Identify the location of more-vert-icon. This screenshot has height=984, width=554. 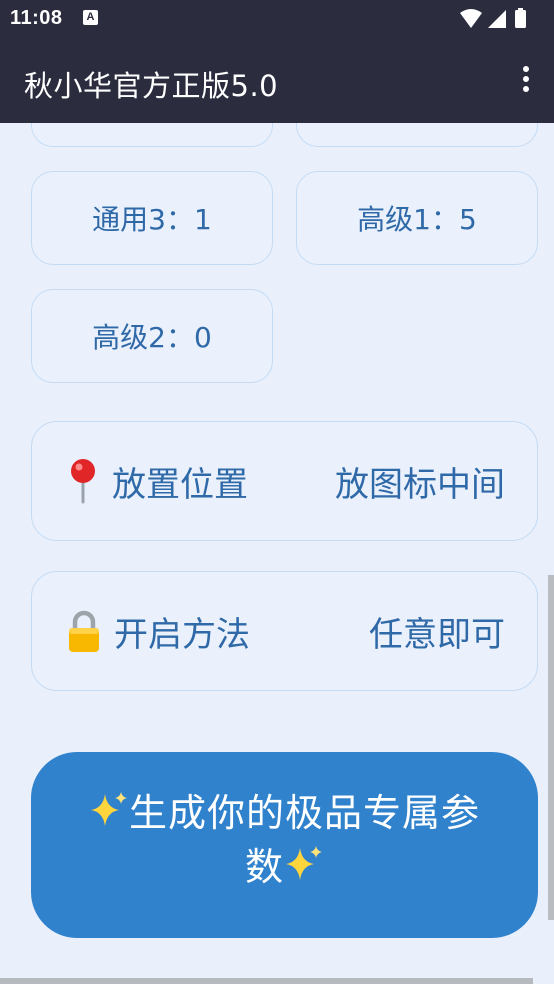
(526, 80).